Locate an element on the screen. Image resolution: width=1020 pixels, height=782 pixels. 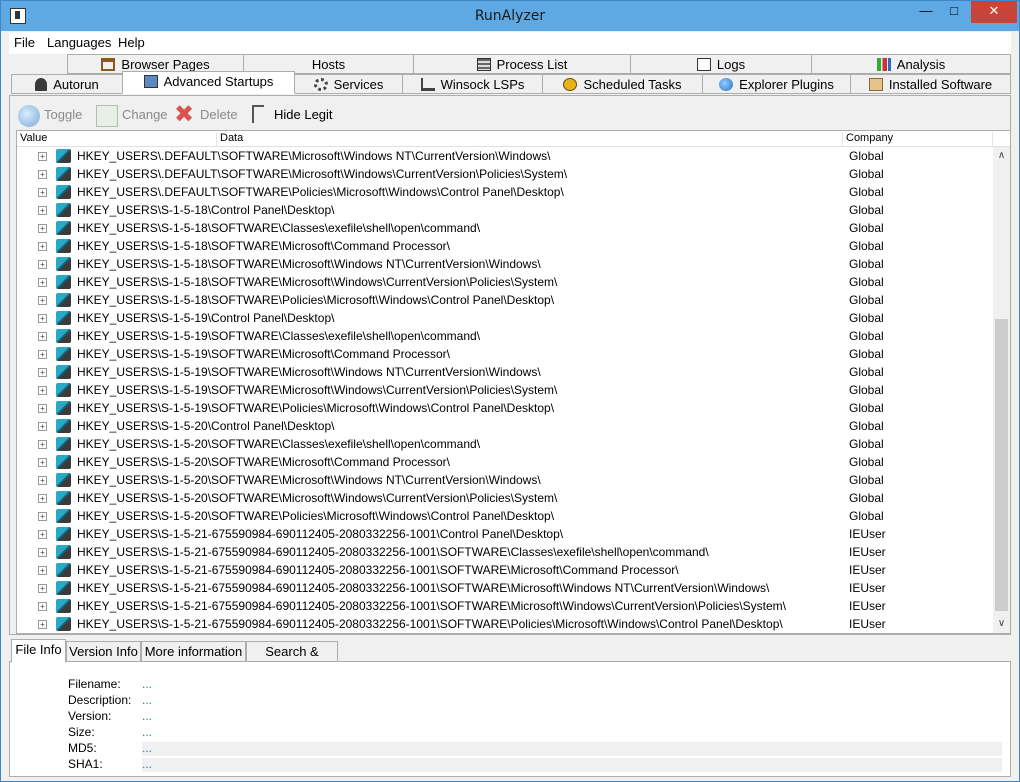
tab-advanced-startups: Advanced Startups is located at coordinates (208, 82).